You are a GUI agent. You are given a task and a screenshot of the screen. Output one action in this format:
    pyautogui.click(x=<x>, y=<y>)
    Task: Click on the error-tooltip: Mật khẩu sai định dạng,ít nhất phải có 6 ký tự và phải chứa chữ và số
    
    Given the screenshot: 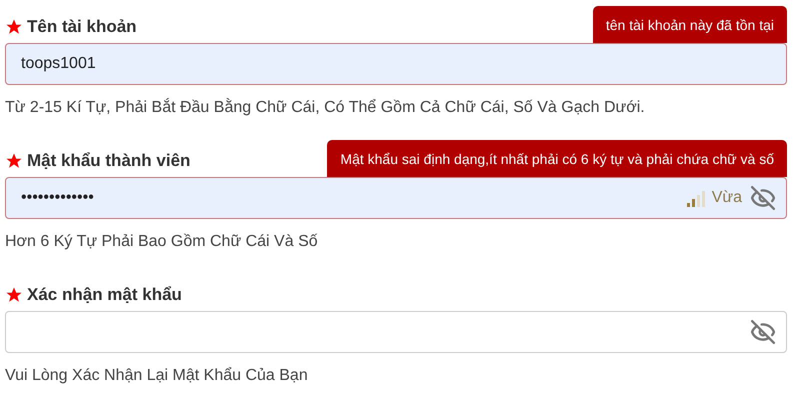 What is the action you would take?
    pyautogui.click(x=557, y=158)
    